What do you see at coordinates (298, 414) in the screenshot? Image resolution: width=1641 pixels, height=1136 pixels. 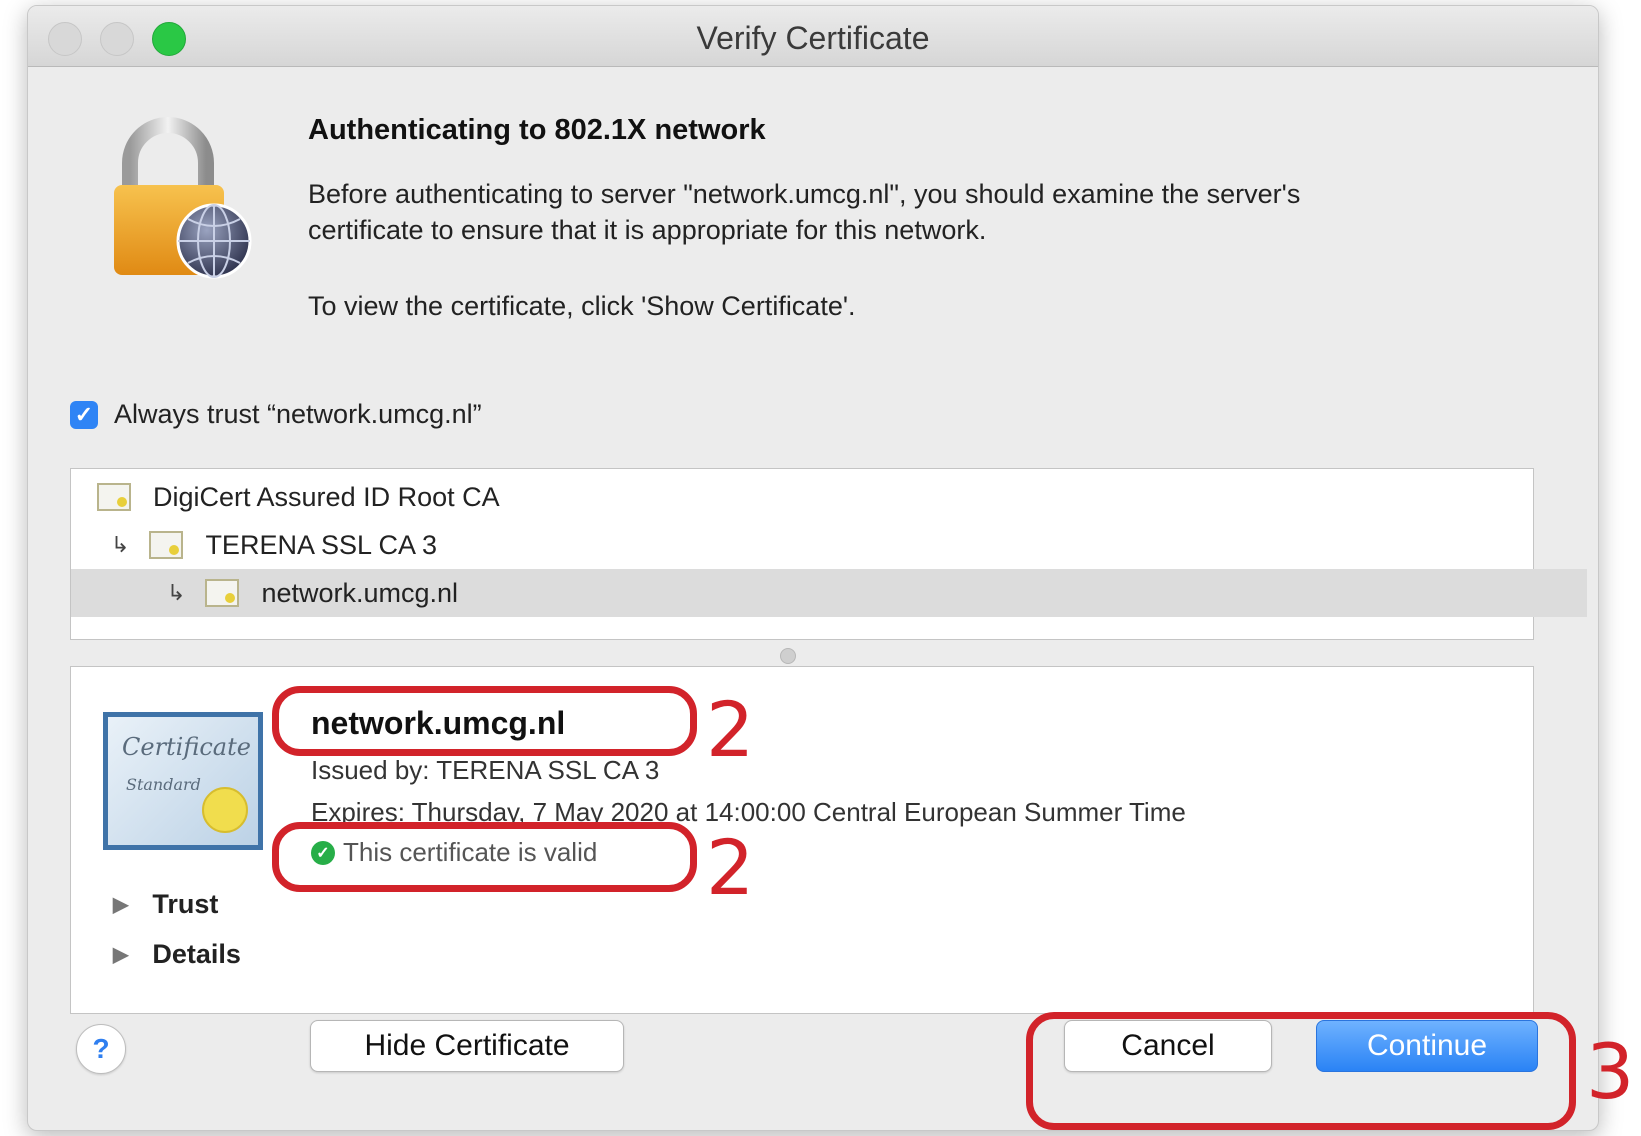 I see `always-trust-label: Always trust “network.umcg.nl”` at bounding box center [298, 414].